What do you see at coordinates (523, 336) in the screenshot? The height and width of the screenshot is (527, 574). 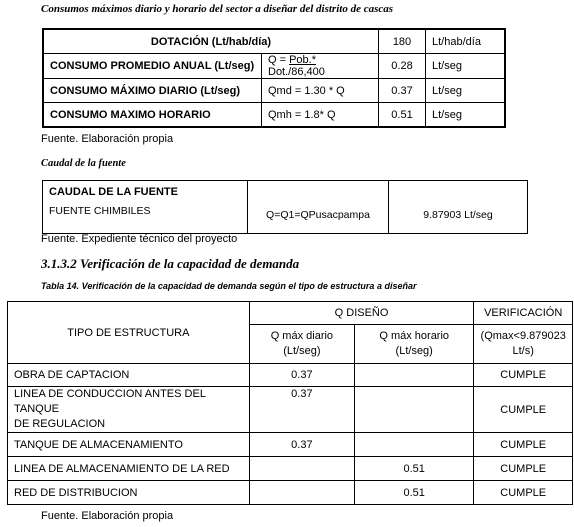 I see `header-line: (Qmax<9.879023` at bounding box center [523, 336].